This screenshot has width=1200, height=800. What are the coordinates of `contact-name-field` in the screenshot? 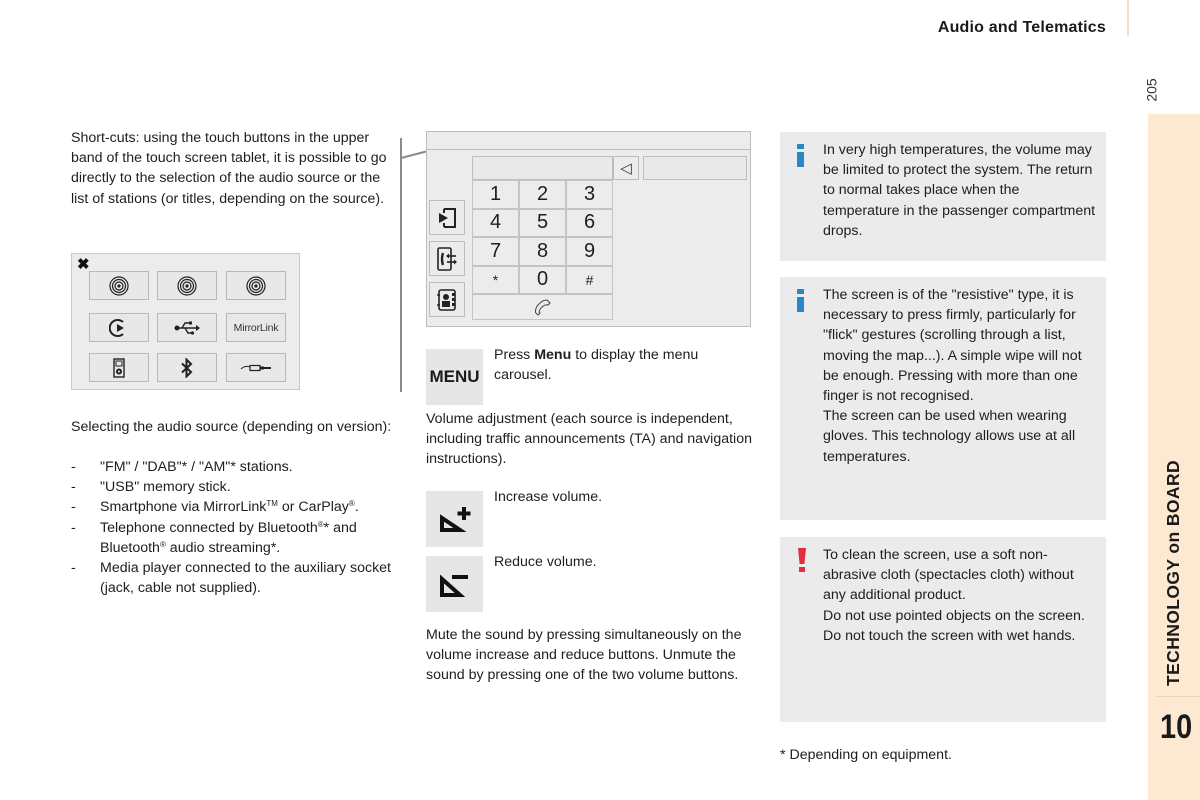 It's located at (695, 168).